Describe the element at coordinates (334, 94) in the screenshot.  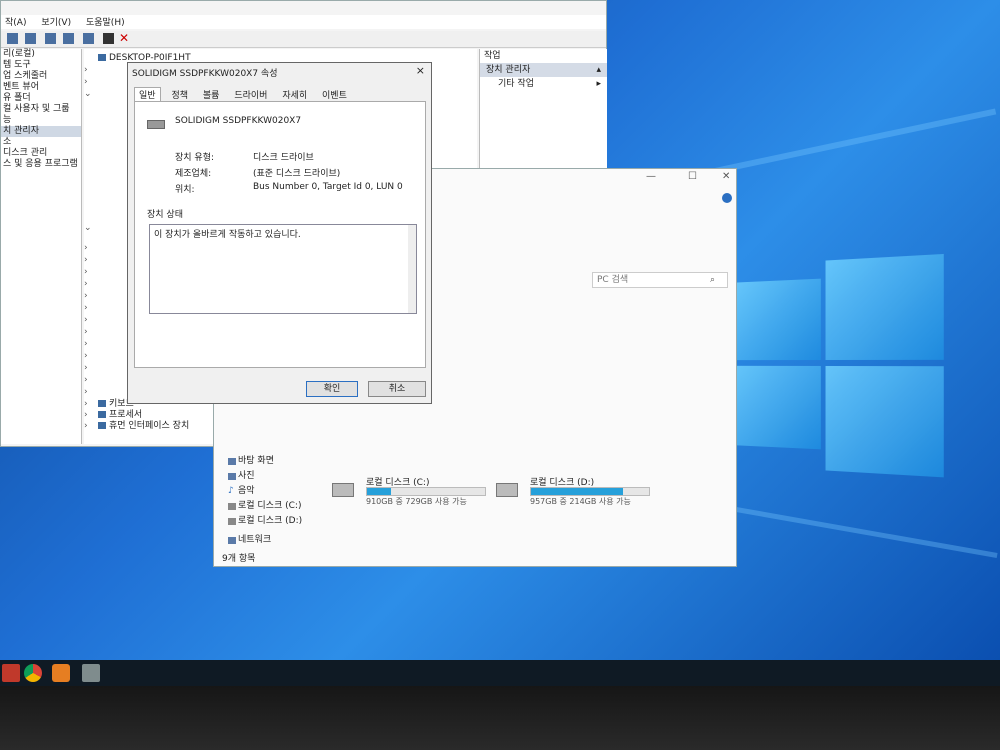
I see `tab-events: 이벤트` at that location.